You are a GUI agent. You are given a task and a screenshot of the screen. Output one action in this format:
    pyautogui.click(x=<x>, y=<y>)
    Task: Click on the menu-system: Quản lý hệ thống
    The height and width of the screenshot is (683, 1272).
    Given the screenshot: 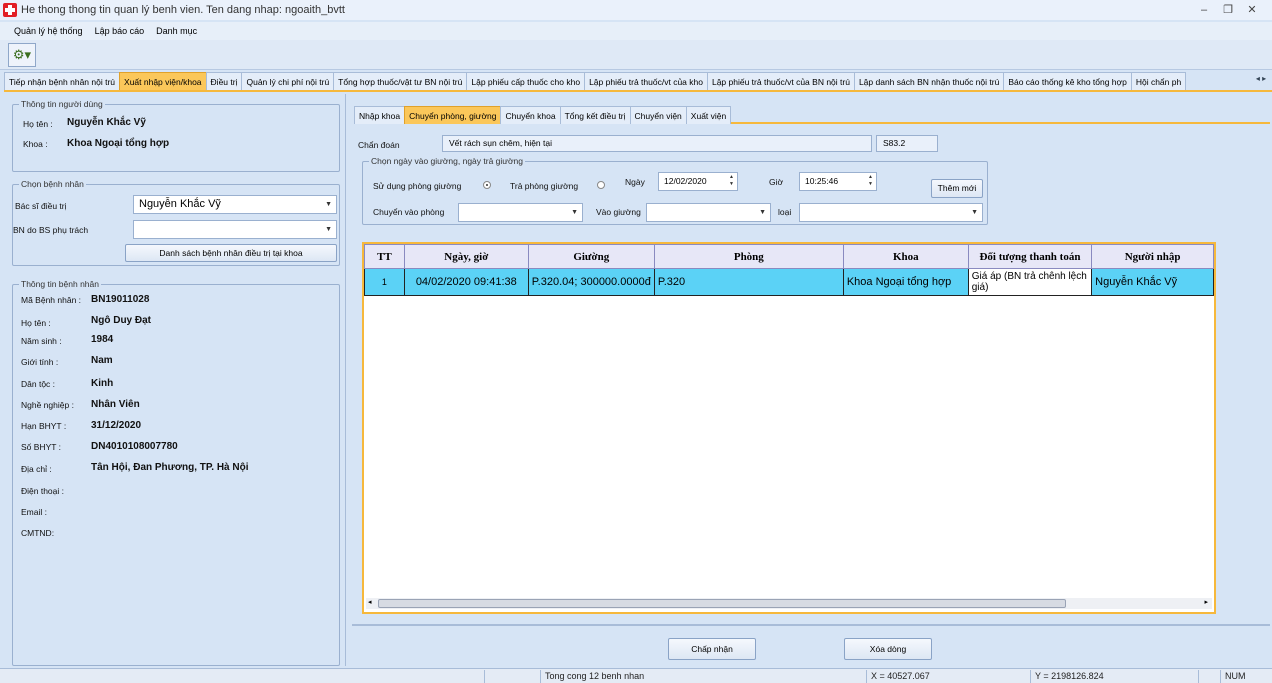 What is the action you would take?
    pyautogui.click(x=48, y=31)
    